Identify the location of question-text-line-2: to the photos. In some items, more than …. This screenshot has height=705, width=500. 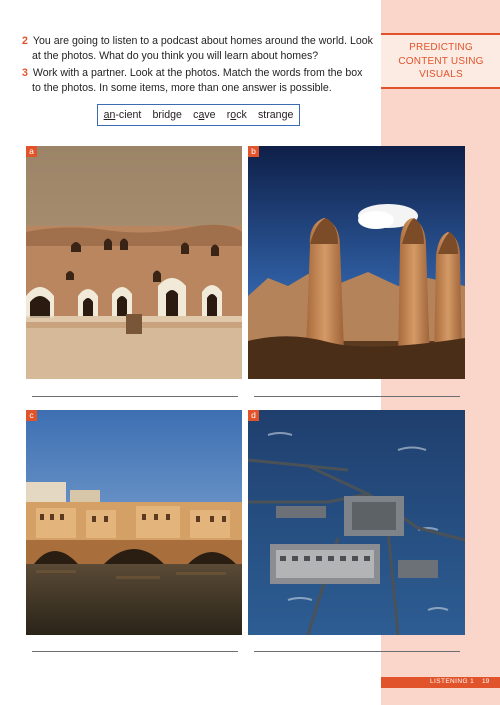
(182, 88).